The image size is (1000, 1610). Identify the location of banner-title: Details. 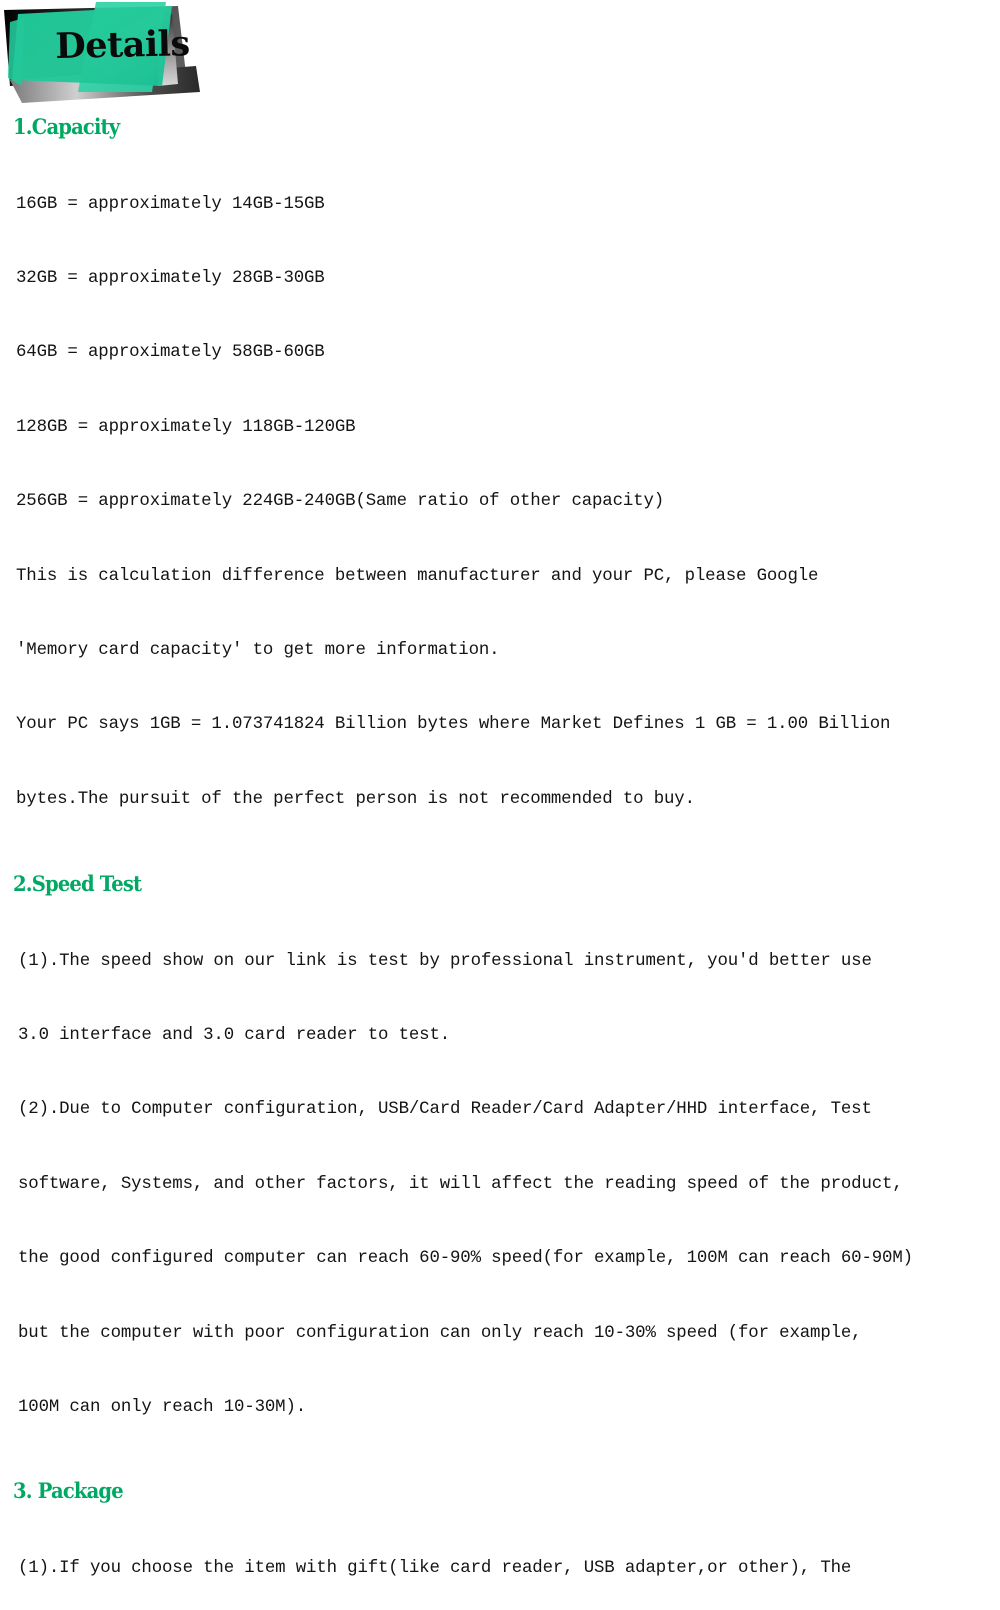
(122, 45).